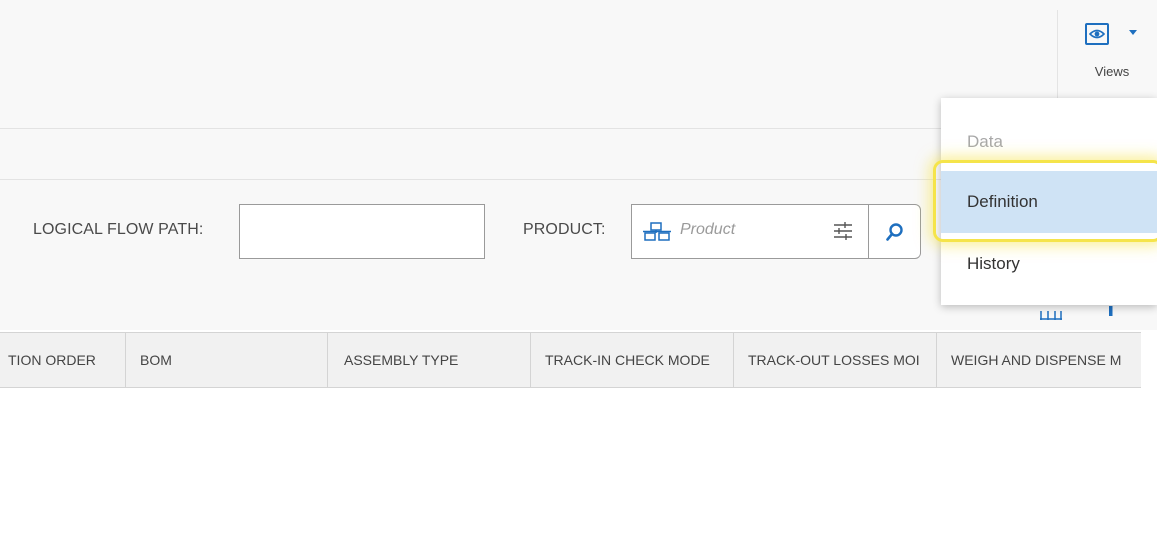  What do you see at coordinates (564, 229) in the screenshot?
I see `product-label: PRODUCT:` at bounding box center [564, 229].